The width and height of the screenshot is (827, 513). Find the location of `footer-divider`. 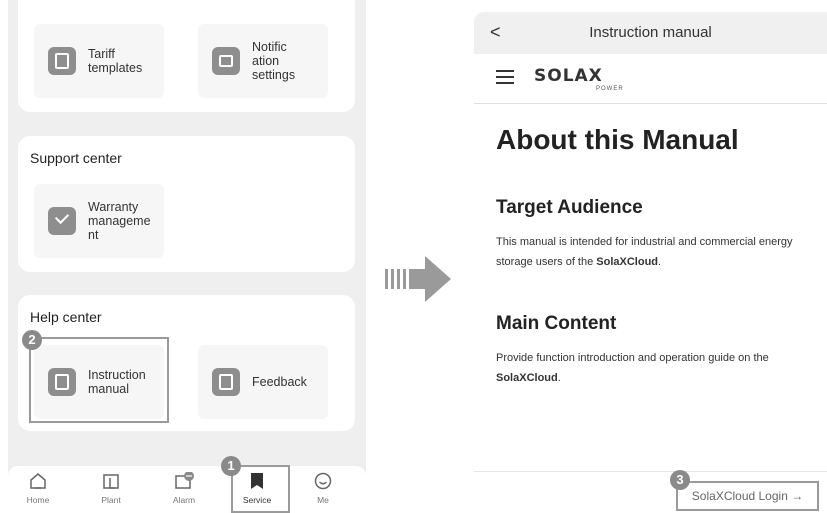

footer-divider is located at coordinates (650, 471).